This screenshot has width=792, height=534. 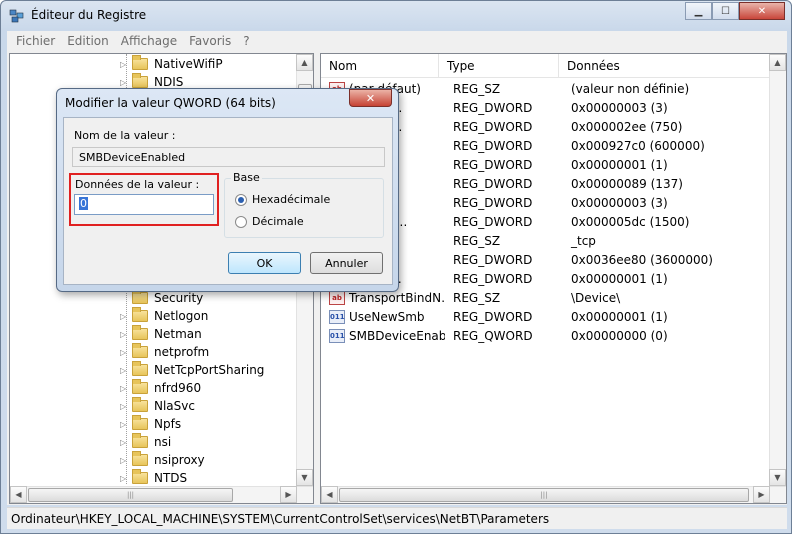 I want to click on menu-item: Affichage, so click(x=149, y=41).